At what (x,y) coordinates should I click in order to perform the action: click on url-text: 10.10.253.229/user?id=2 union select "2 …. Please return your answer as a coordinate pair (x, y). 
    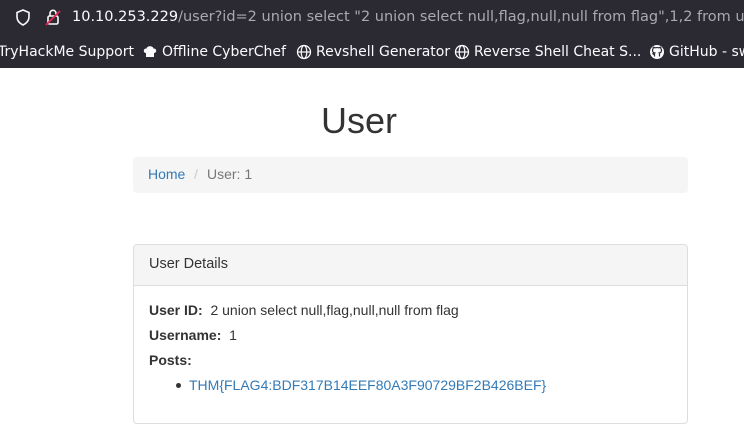
    Looking at the image, I should click on (408, 17).